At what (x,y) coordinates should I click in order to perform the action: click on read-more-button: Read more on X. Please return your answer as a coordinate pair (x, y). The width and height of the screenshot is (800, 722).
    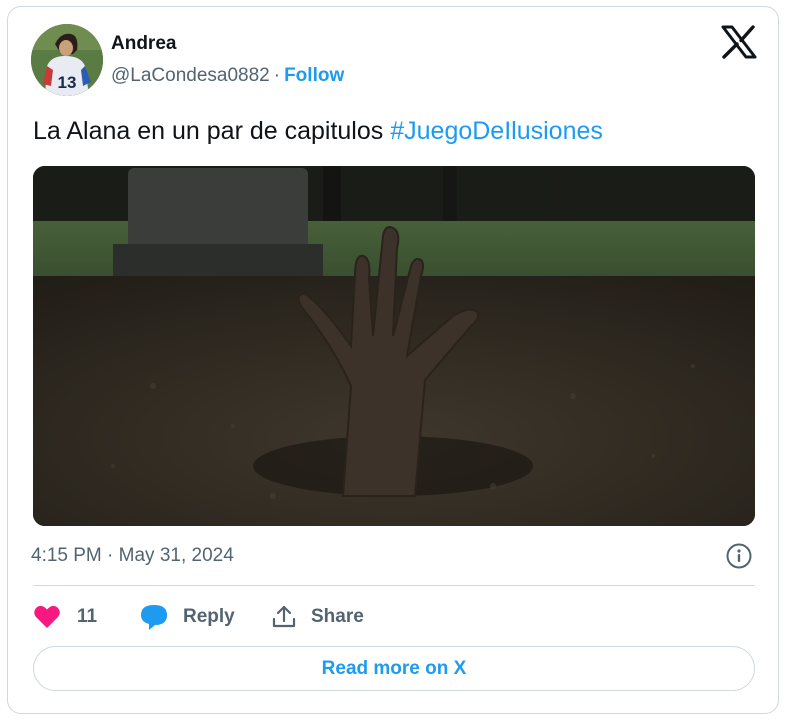
    Looking at the image, I should click on (394, 668).